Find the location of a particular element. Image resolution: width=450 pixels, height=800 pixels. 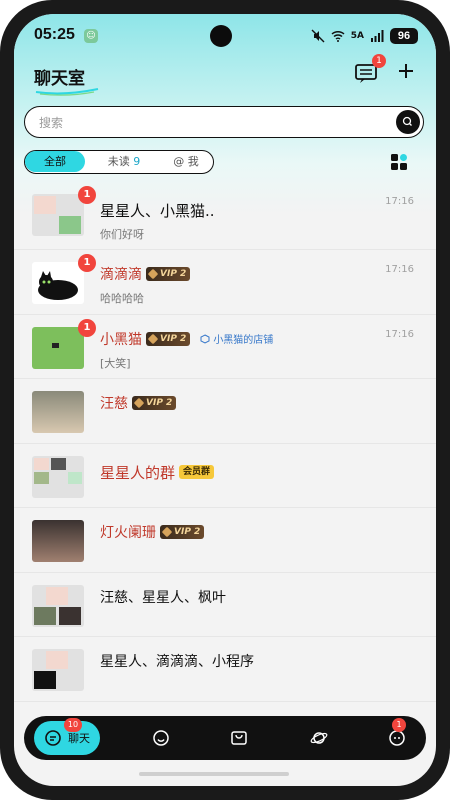

network-type: 5A is located at coordinates (357, 36).